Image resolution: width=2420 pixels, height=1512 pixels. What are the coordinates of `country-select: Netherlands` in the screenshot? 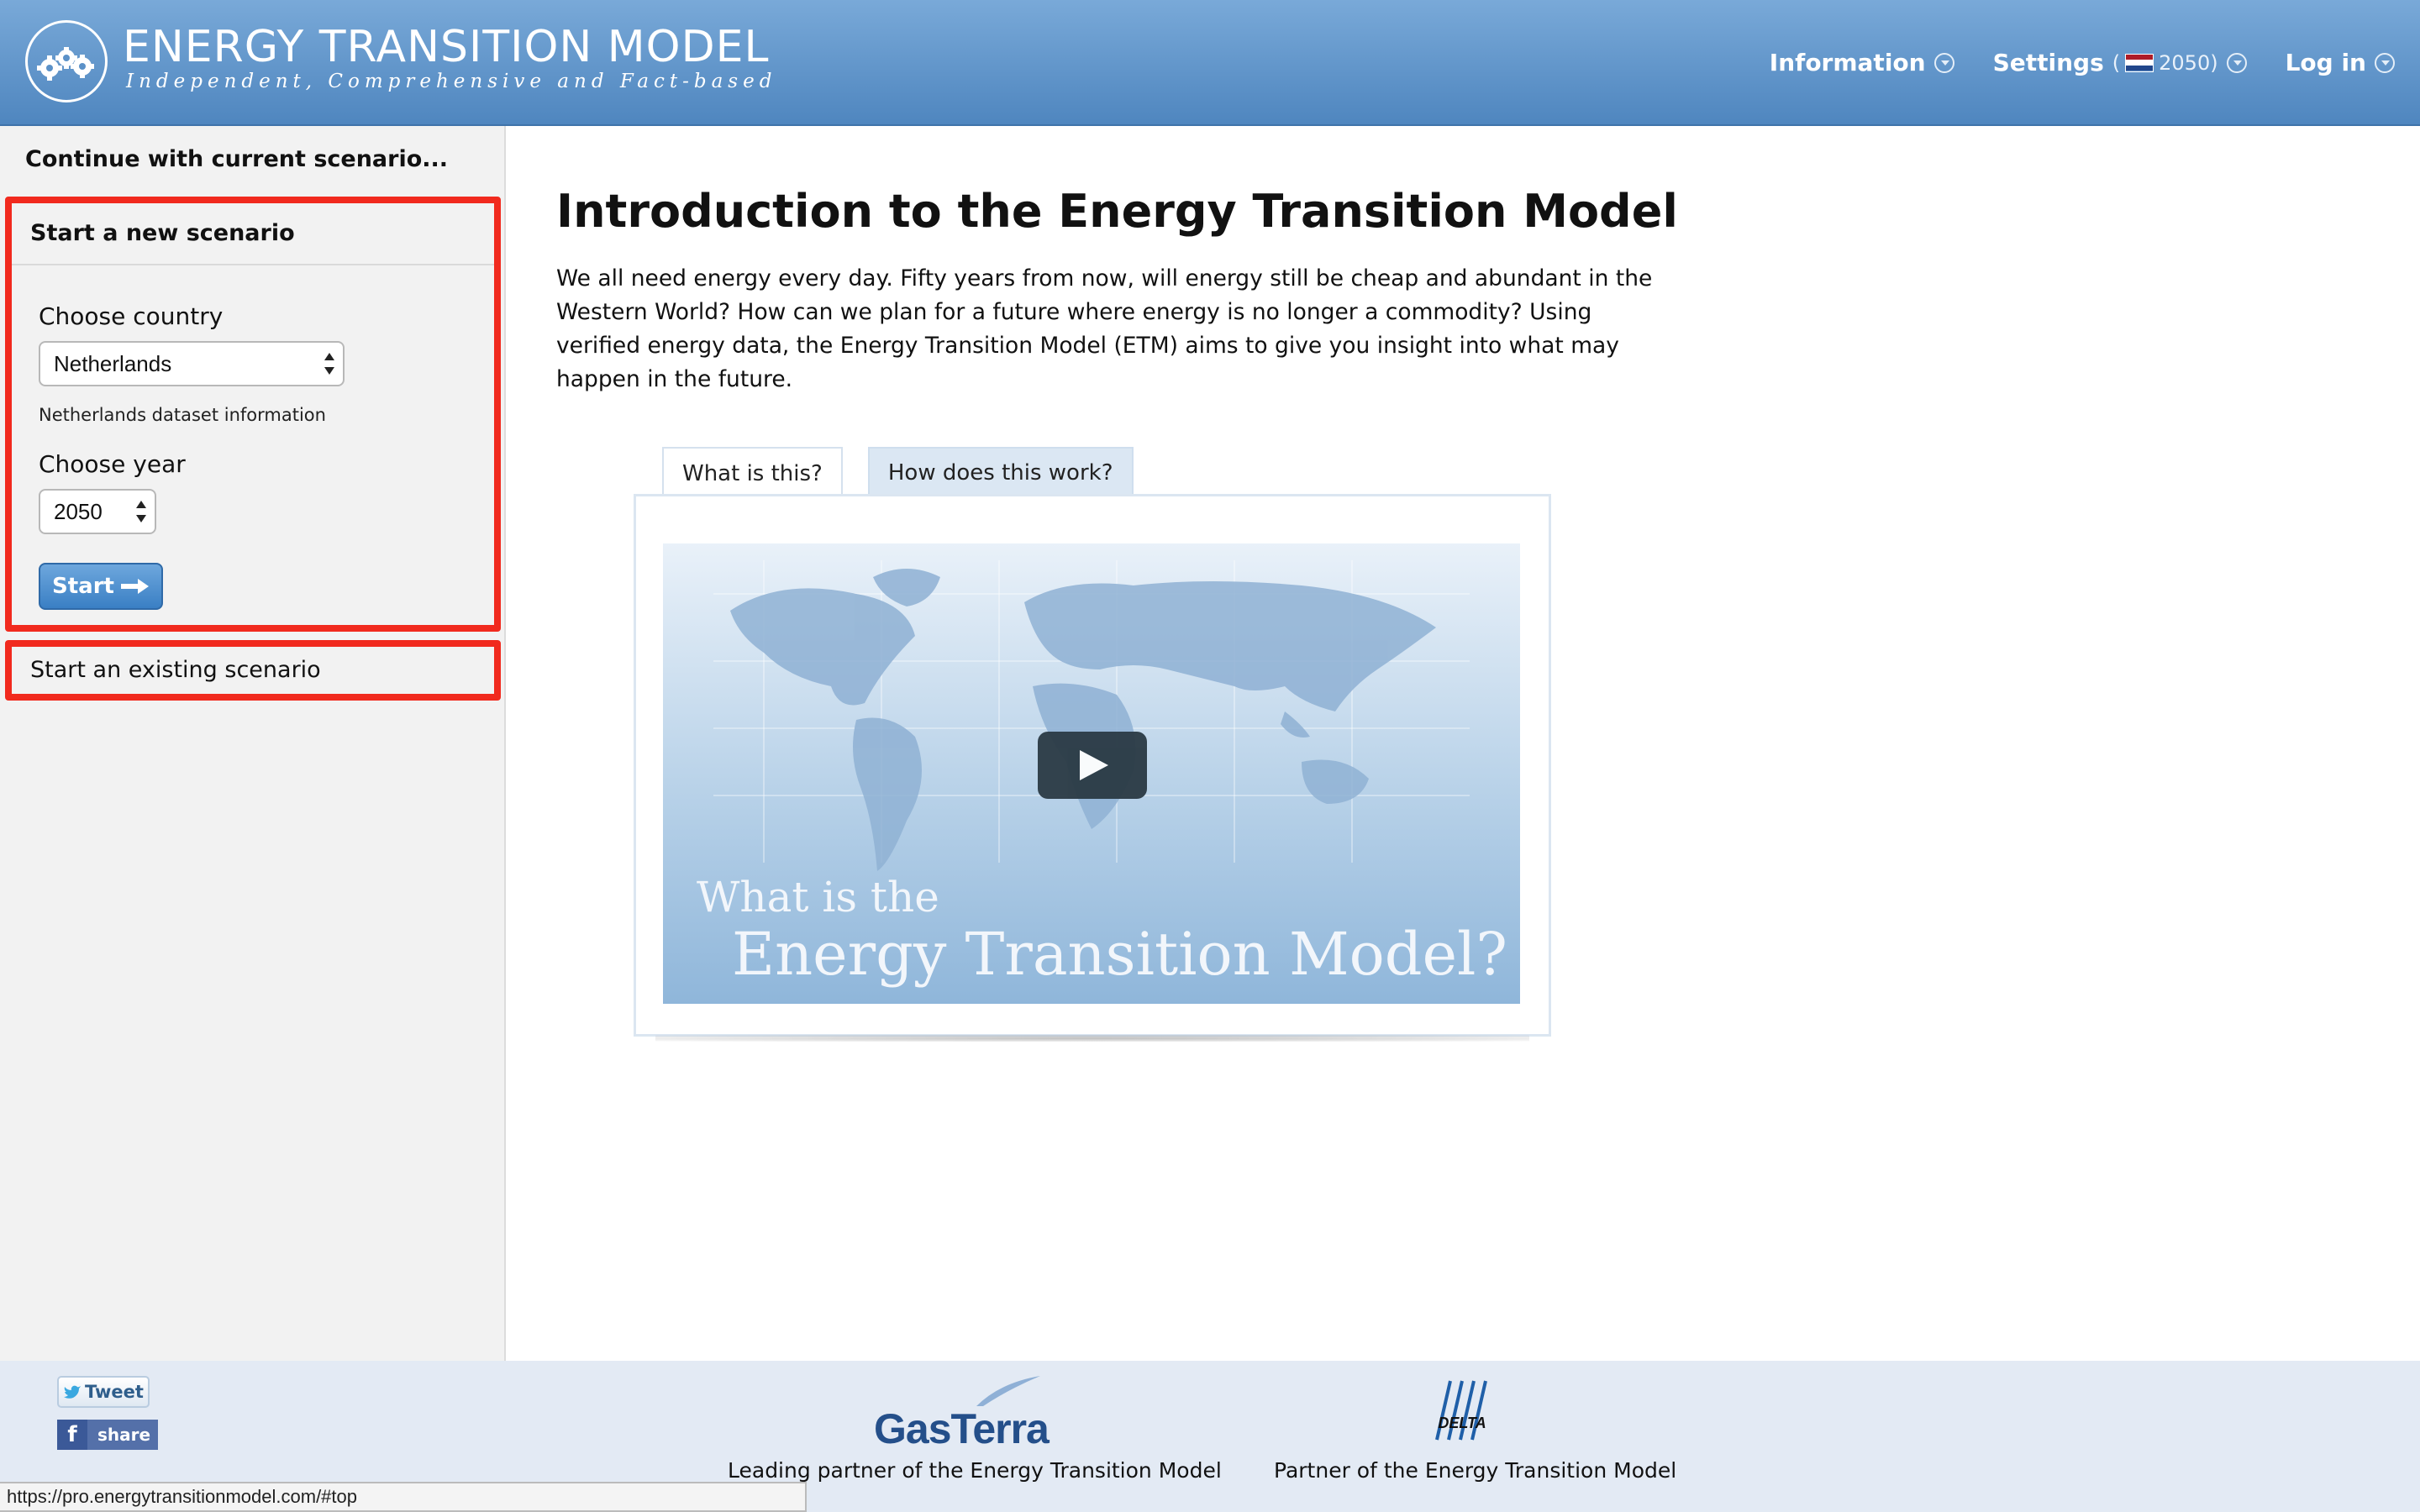 It's located at (192, 363).